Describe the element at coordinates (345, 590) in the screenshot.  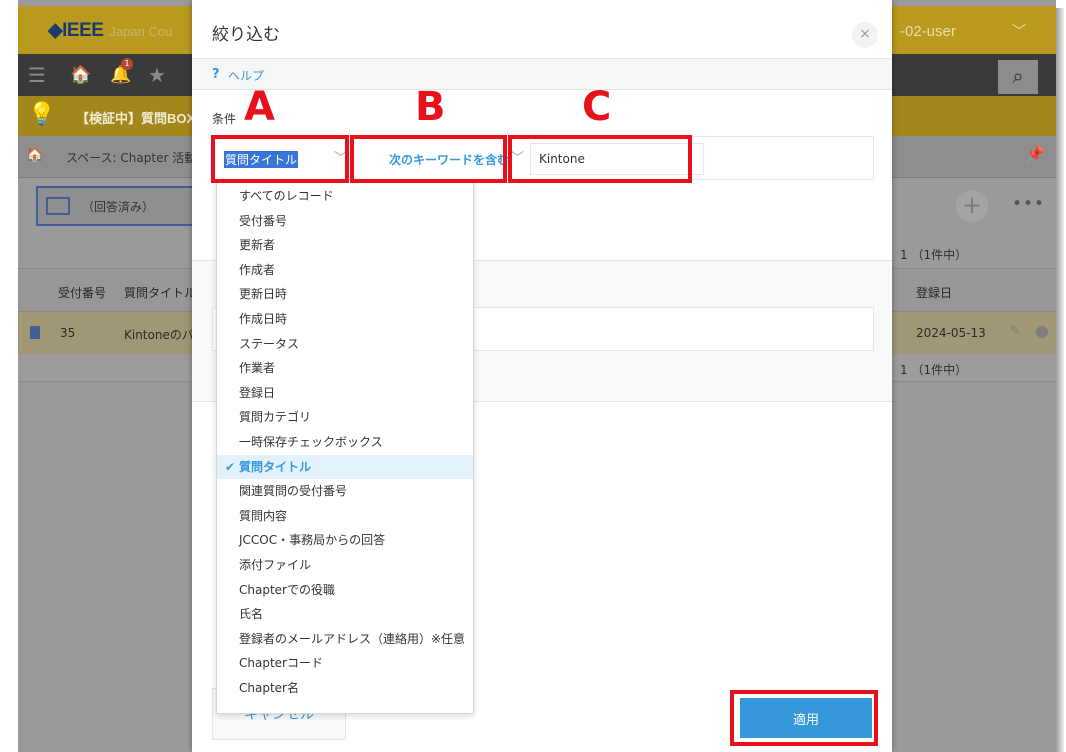
I see `dropdown-option: Chapterでの役職` at that location.